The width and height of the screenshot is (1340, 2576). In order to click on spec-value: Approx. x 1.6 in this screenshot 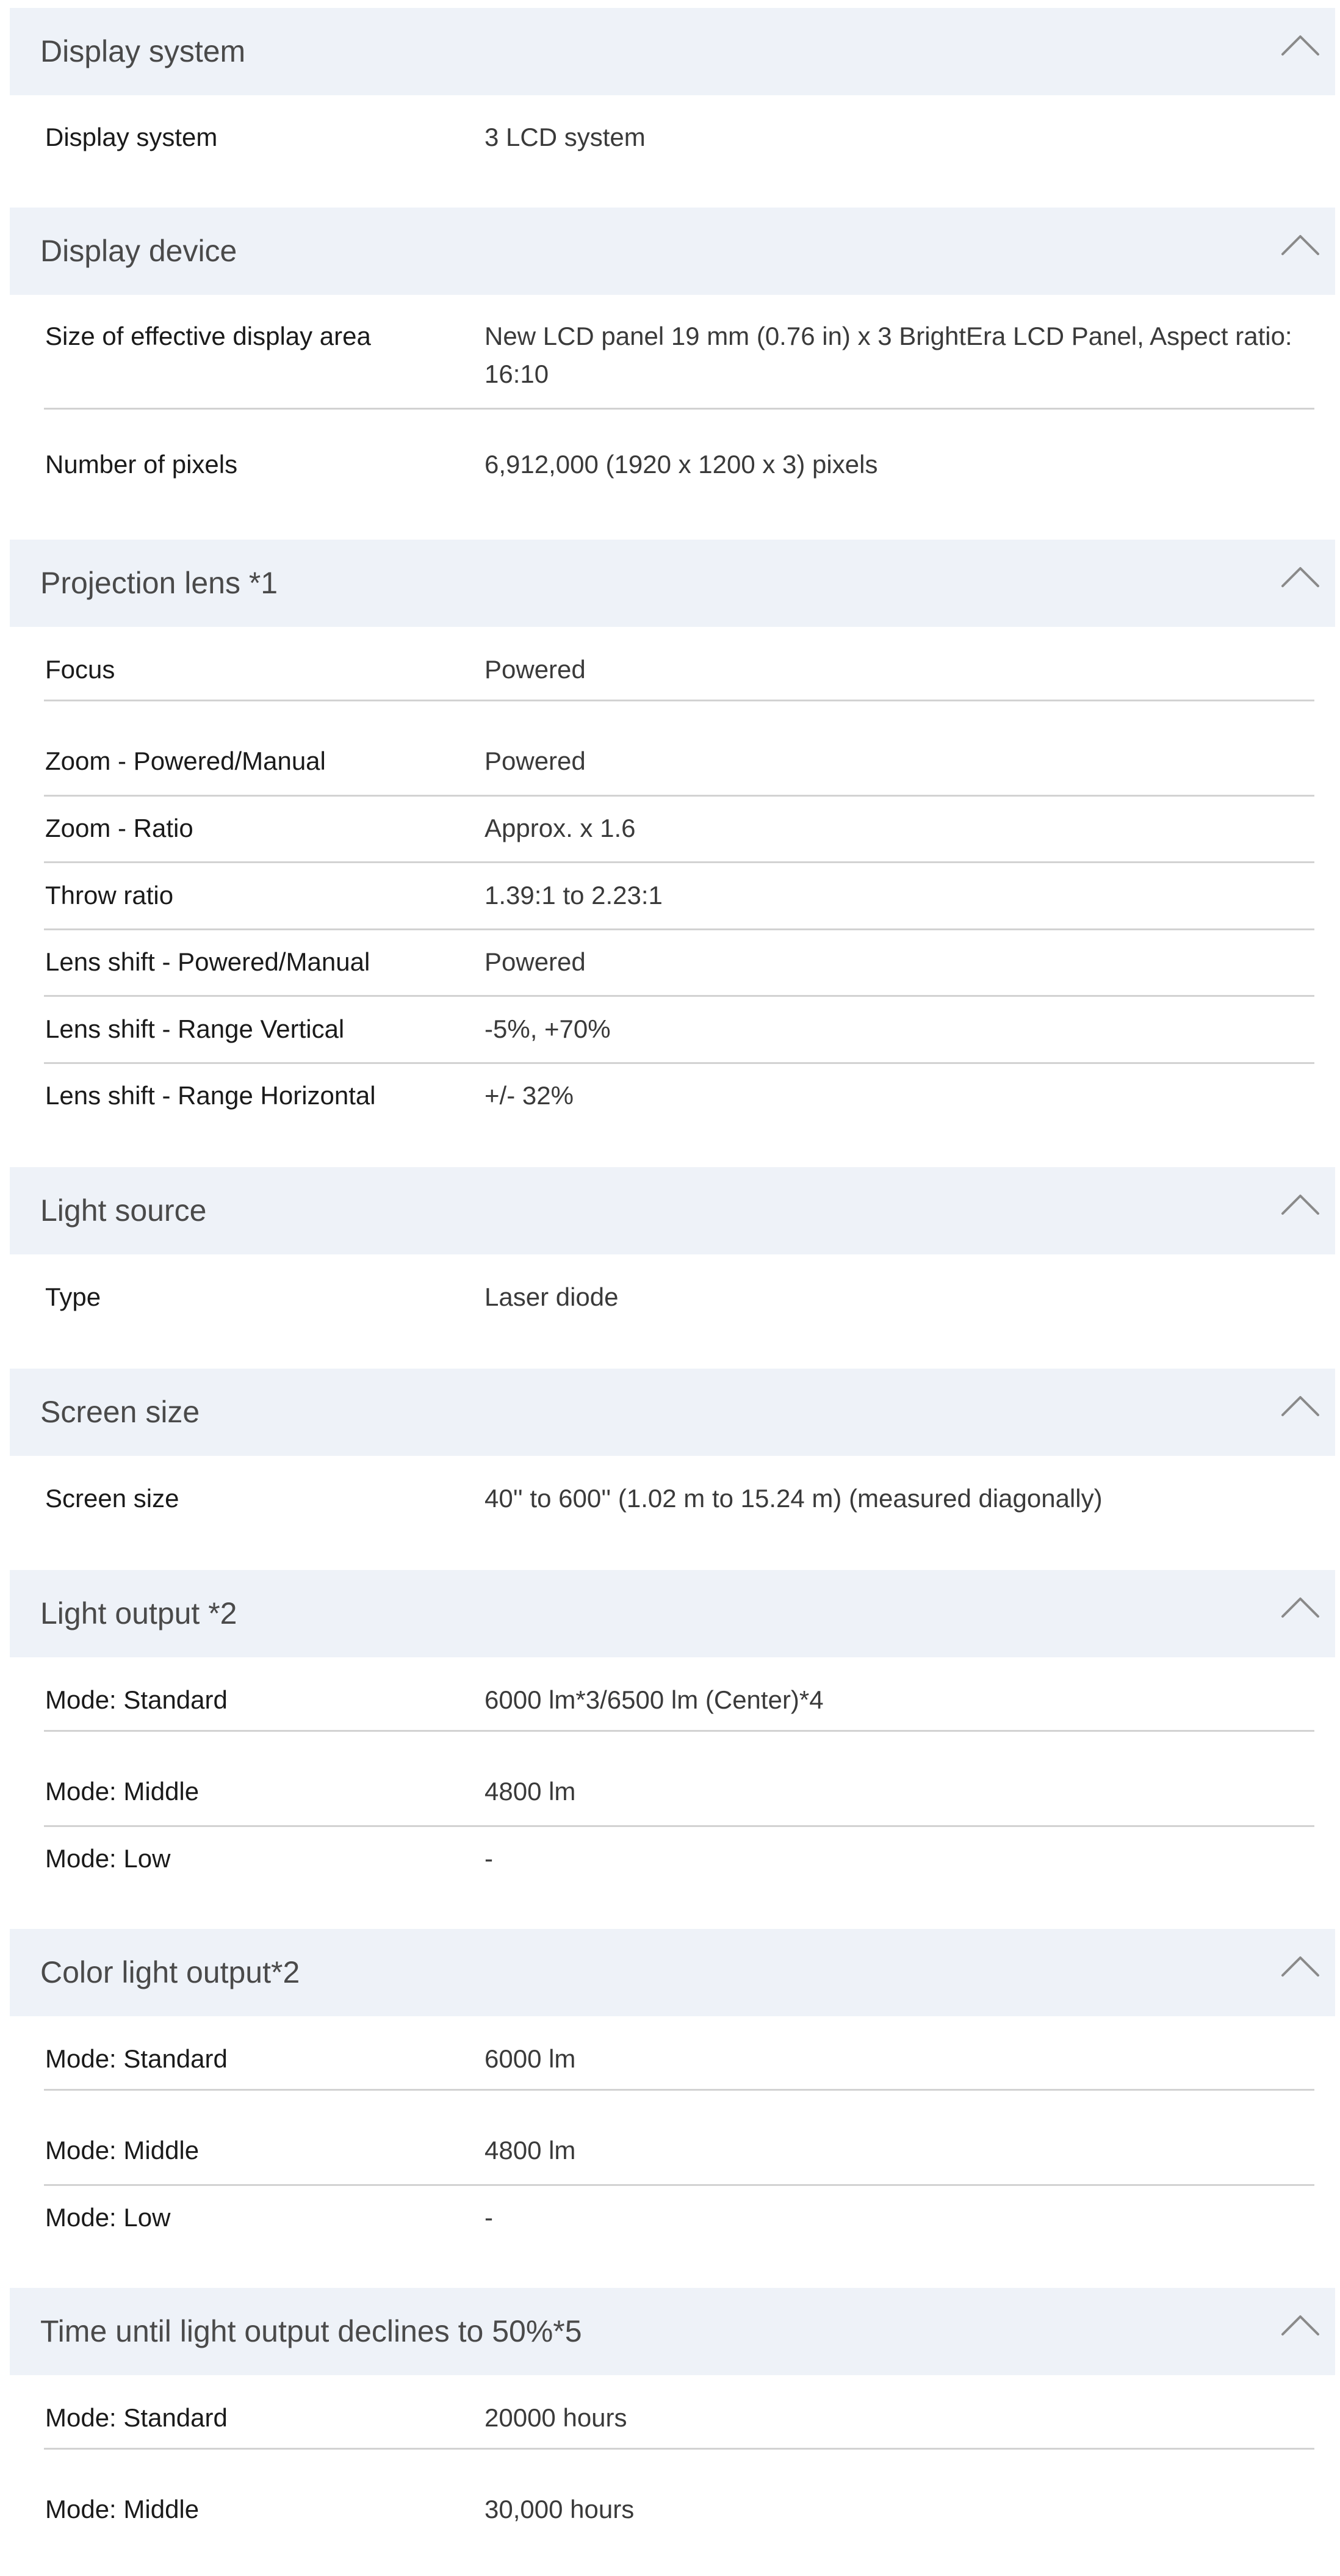, I will do `click(560, 828)`.